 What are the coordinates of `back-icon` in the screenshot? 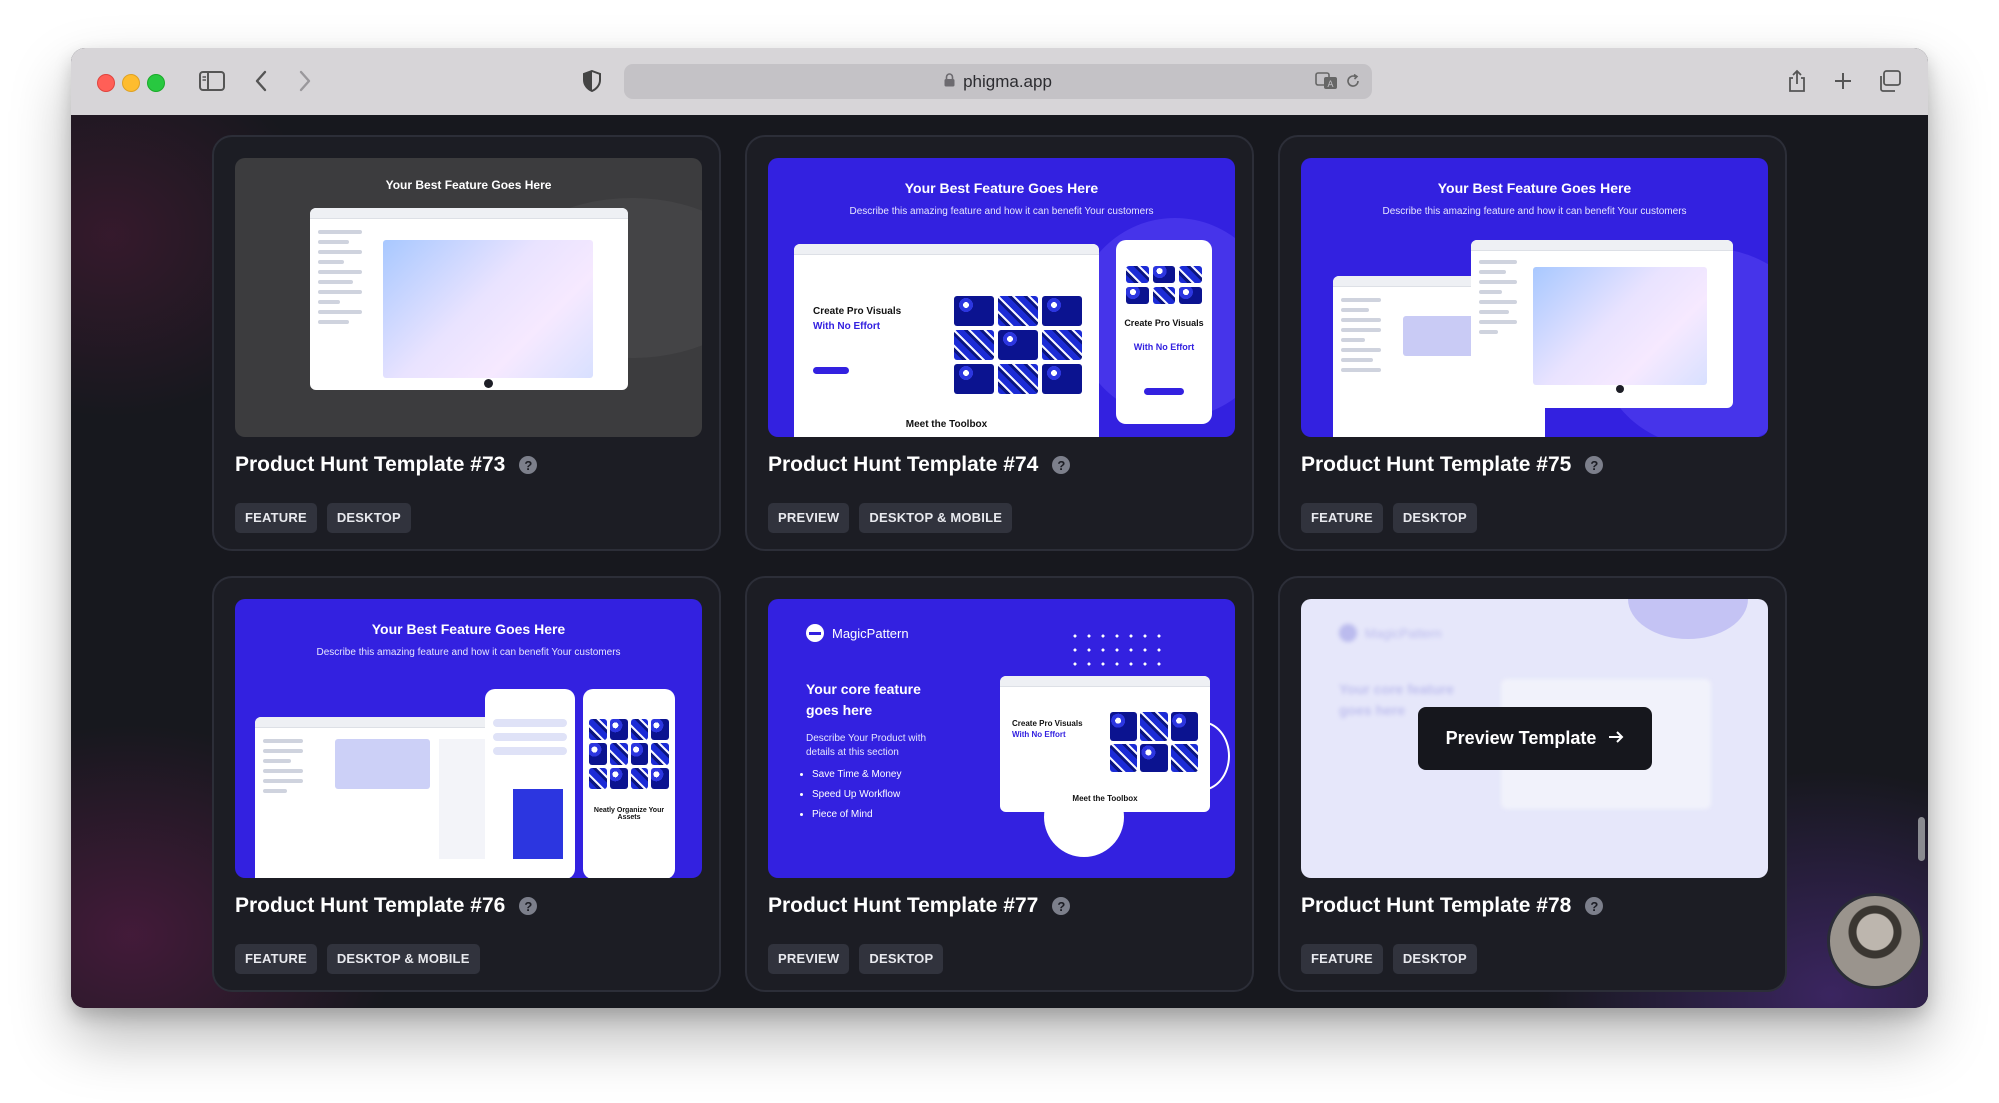 It's located at (261, 81).